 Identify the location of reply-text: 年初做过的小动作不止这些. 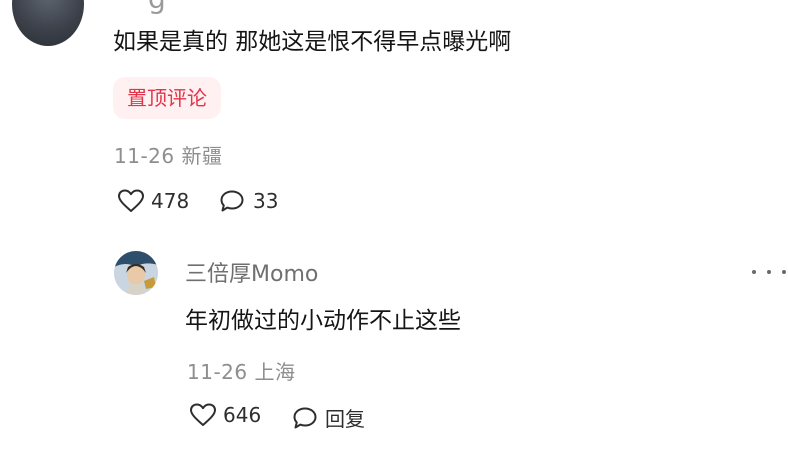
(323, 321).